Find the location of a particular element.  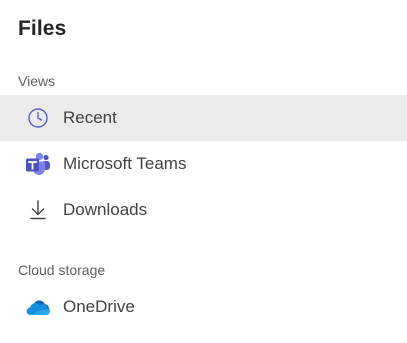

download-icon is located at coordinates (38, 210).